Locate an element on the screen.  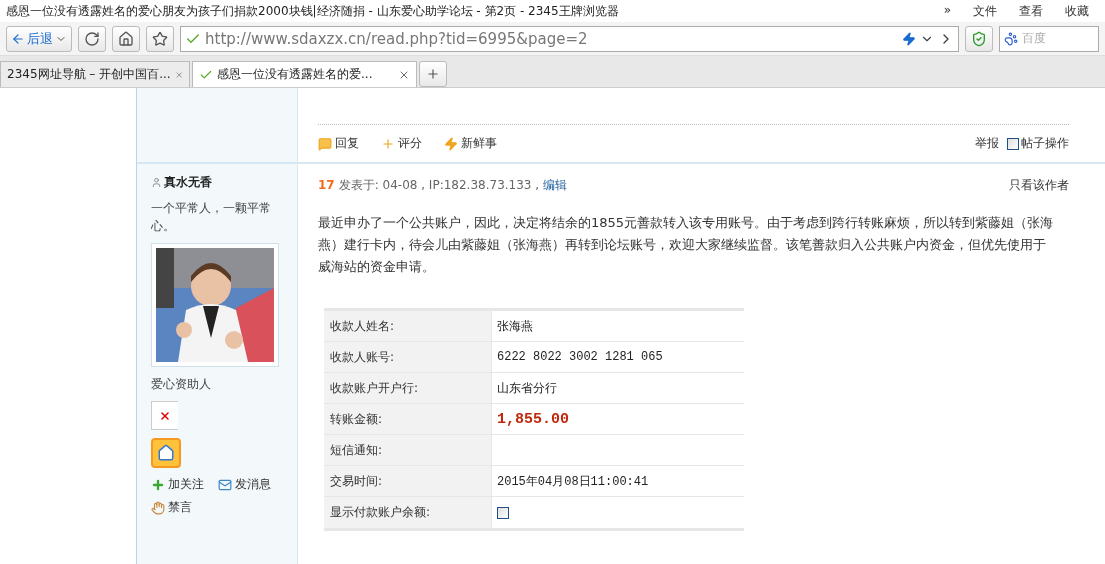
table-cell: 转账金额: is located at coordinates (408, 419).